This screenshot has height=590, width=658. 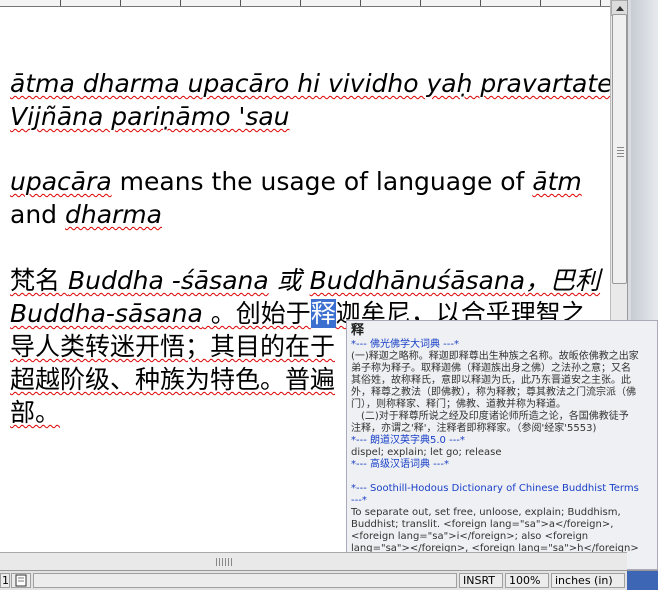 I want to click on line7-text: 导人类转迷开悟；其目的在于, so click(x=173, y=346).